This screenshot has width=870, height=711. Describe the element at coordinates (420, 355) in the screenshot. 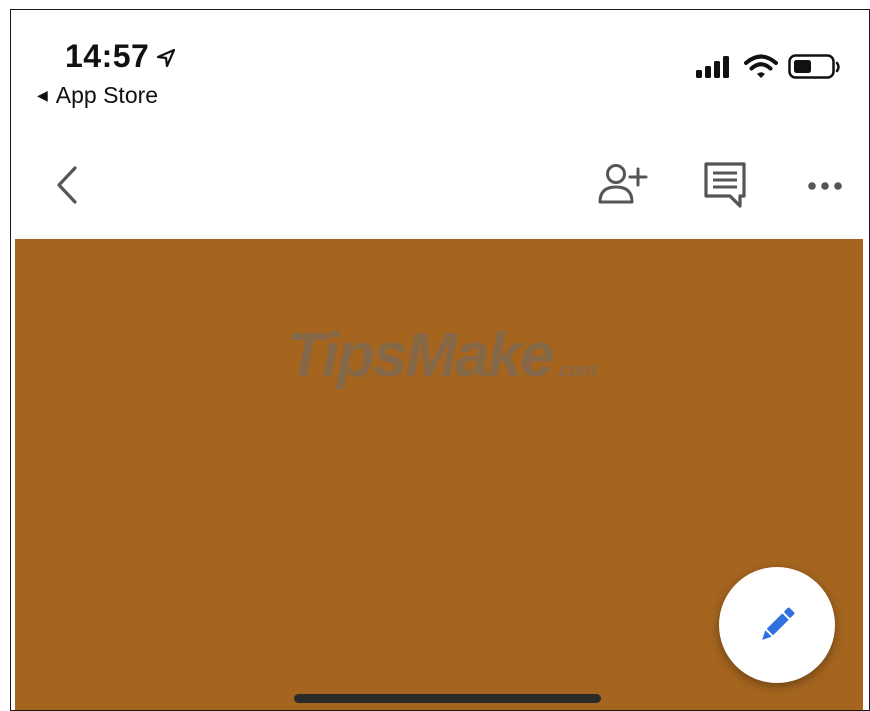

I see `watermark-main: TipsMake` at that location.